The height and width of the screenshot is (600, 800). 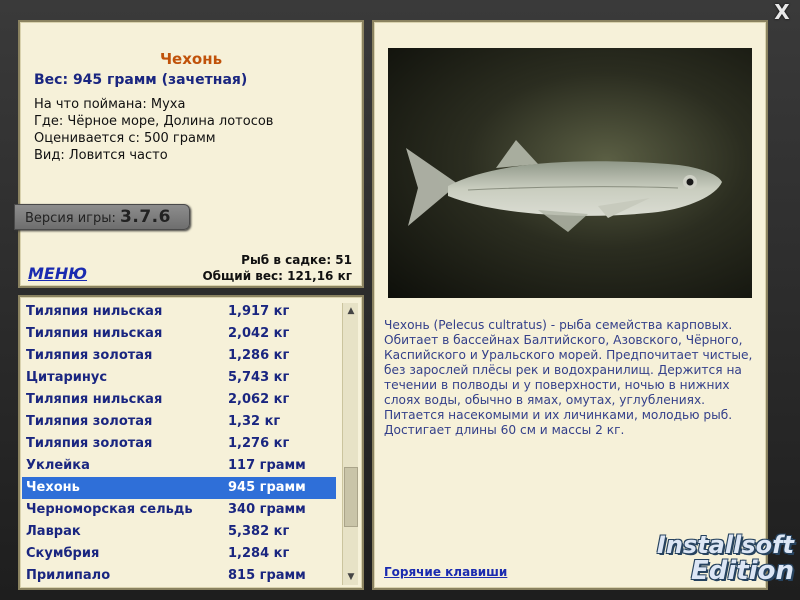 I want to click on catch-list-row: Тиляпия золотая 1,276 кг, so click(x=179, y=444).